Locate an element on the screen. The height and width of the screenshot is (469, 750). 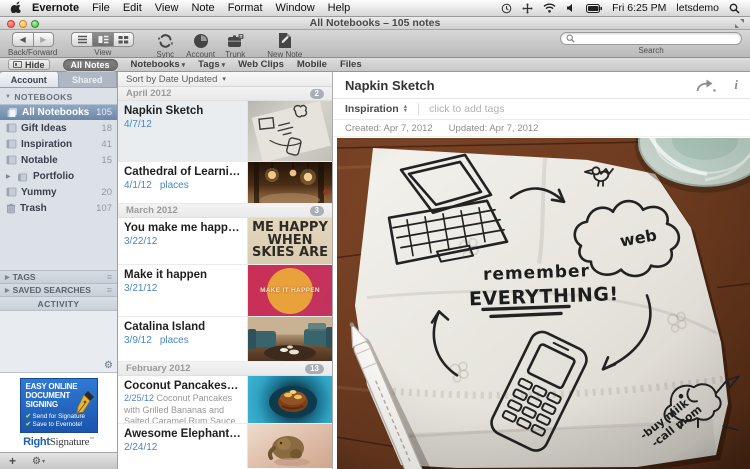
sort-bar: Sort by Date Updated ▾ is located at coordinates (225, 79).